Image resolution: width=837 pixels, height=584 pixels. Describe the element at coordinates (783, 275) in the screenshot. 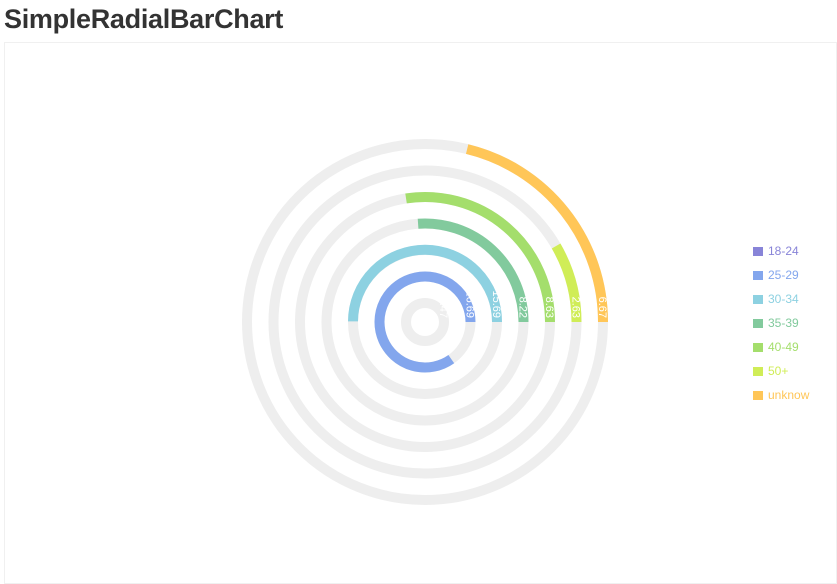

I see `legend-label-25-29: 25-29` at that location.